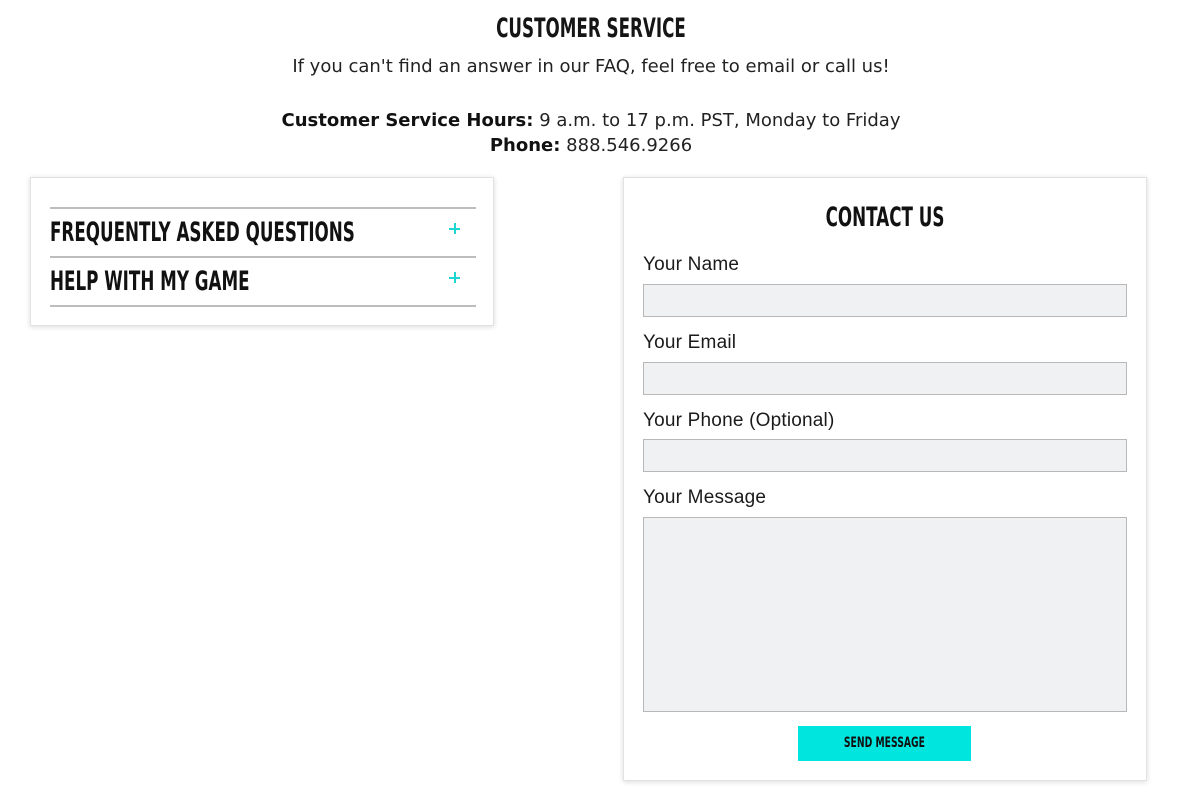 This screenshot has width=1182, height=797. What do you see at coordinates (407, 120) in the screenshot?
I see `service-hours-label: Customer Service Hours:` at bounding box center [407, 120].